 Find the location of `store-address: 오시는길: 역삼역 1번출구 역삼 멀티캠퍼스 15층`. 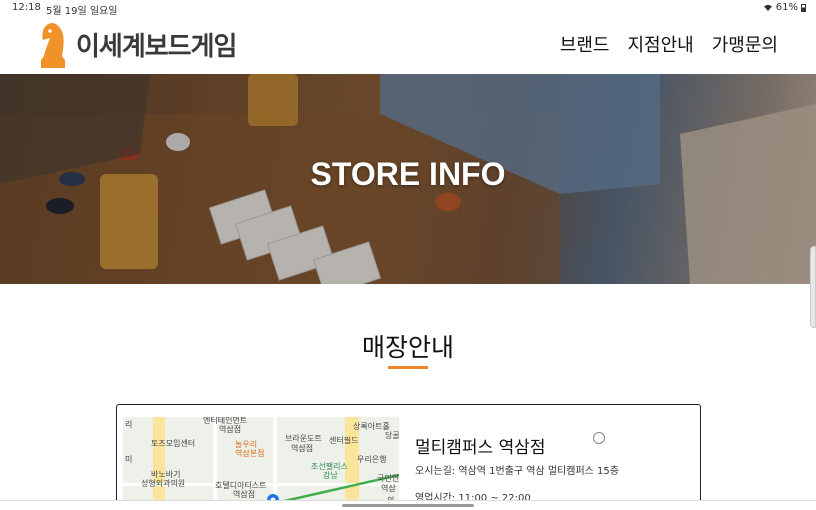

store-address: 오시는길: 역삼역 1번출구 역삼 멀티캠퍼스 15층 is located at coordinates (517, 471).